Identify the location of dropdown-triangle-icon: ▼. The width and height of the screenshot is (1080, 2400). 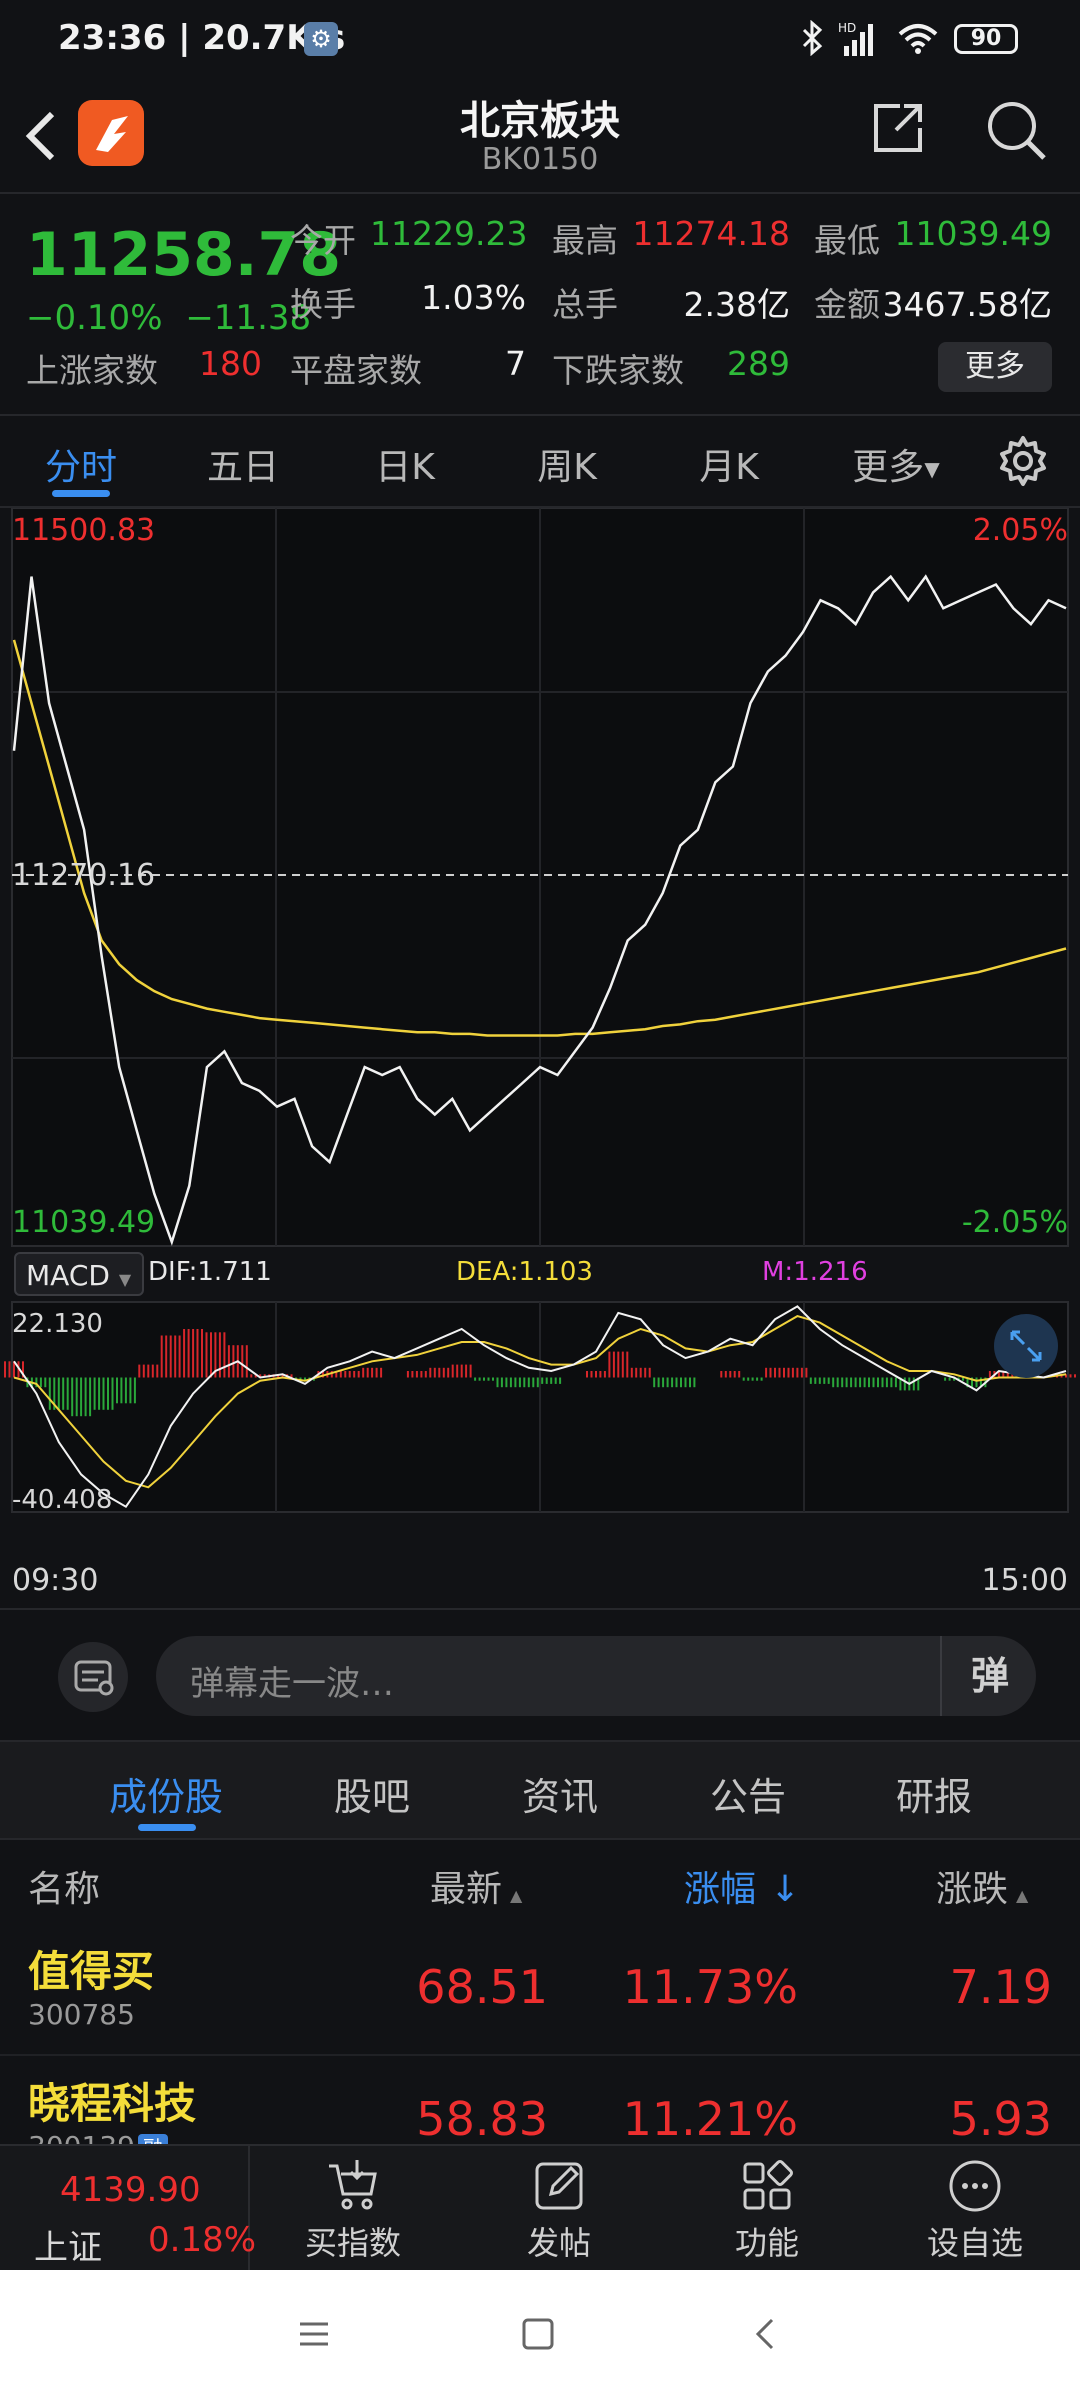
(125, 1279).